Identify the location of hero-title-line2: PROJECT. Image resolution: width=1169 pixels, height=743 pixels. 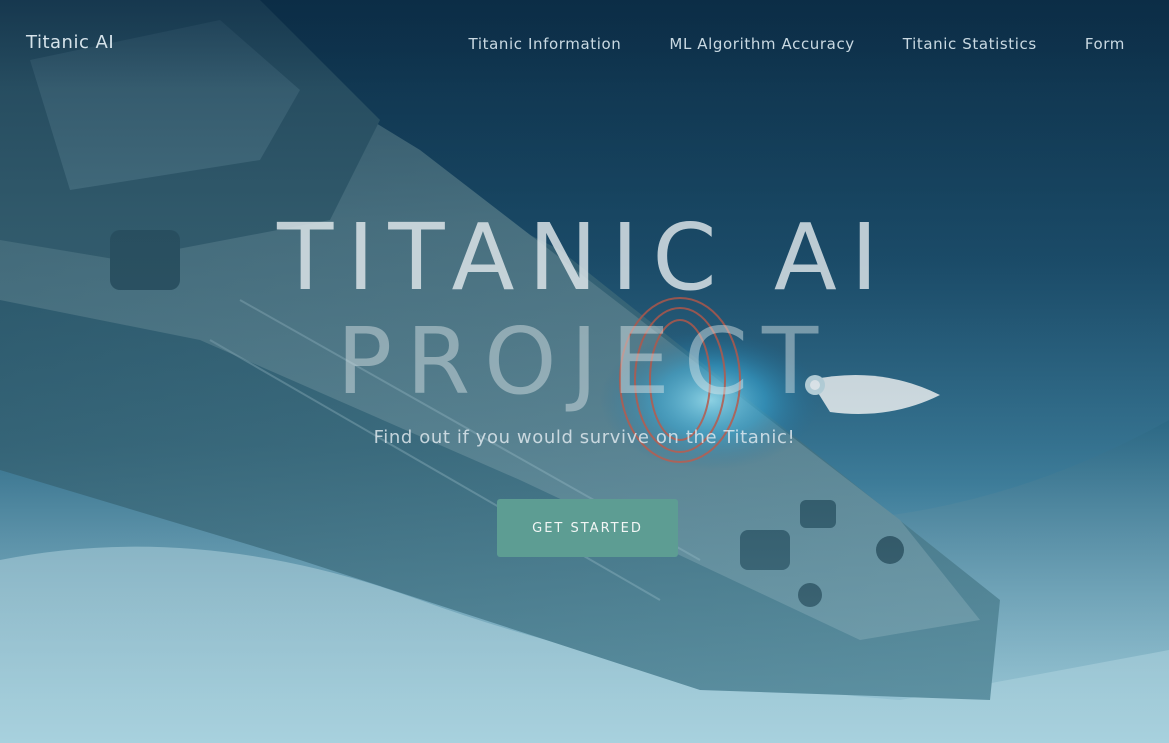
(584, 361).